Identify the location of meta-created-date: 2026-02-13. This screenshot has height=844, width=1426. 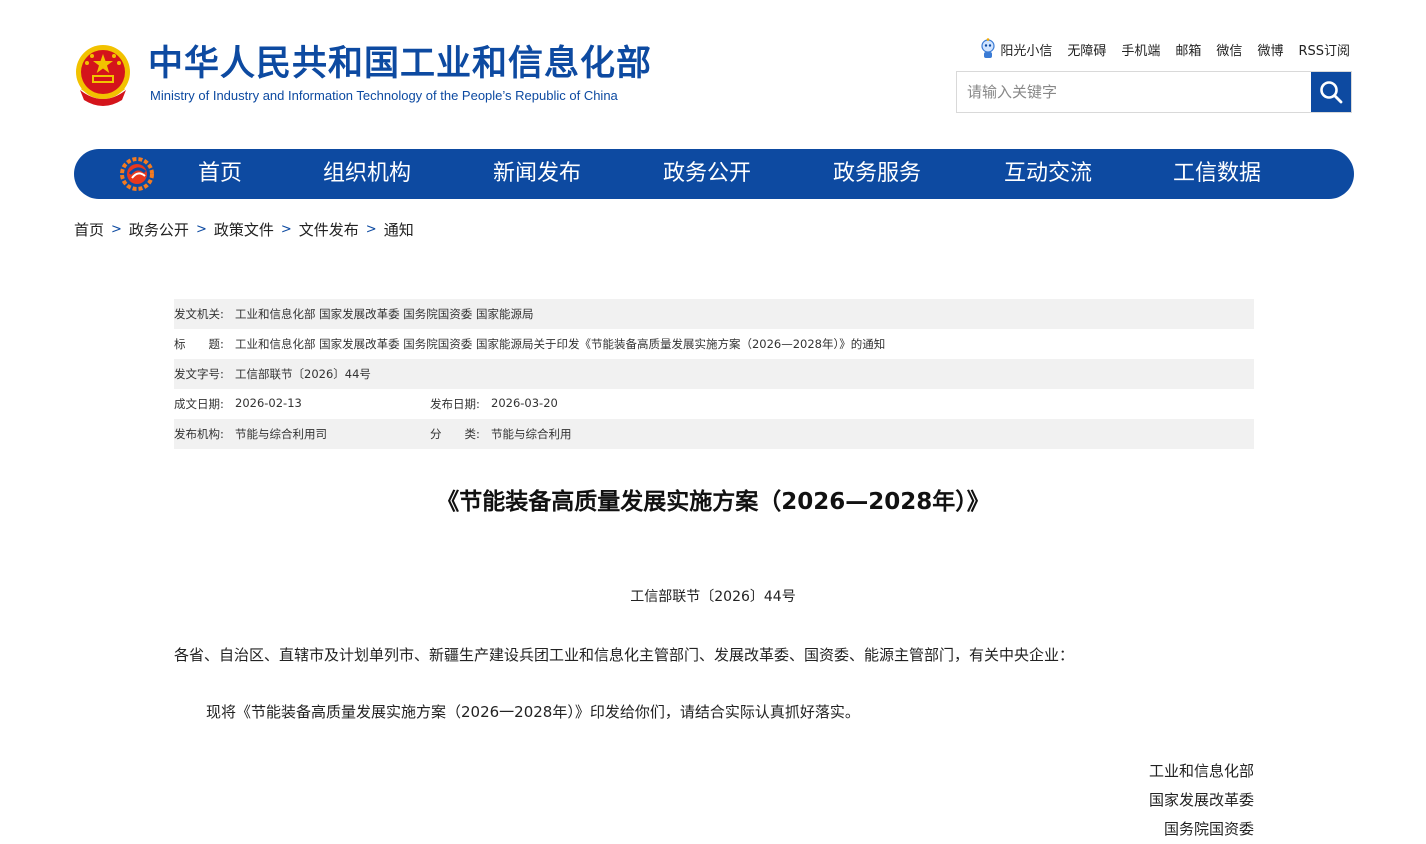
(268, 403).